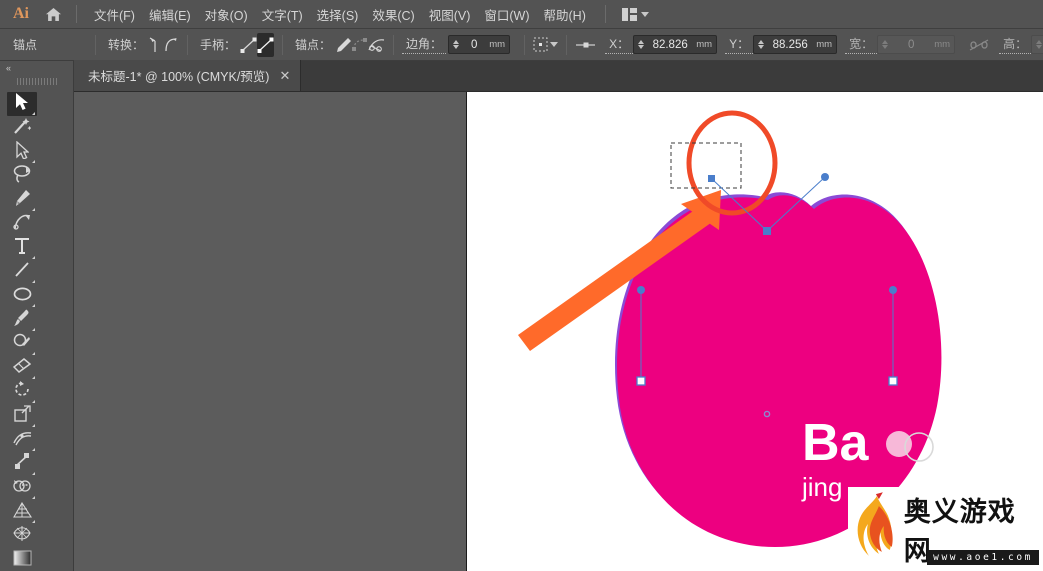 This screenshot has height=571, width=1043. Describe the element at coordinates (248, 45) in the screenshot. I see `show-handles-icon` at that location.